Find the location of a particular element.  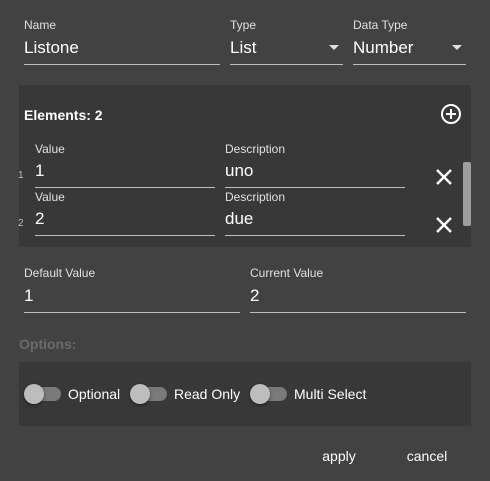

current-value-label: Current Value is located at coordinates (287, 273).